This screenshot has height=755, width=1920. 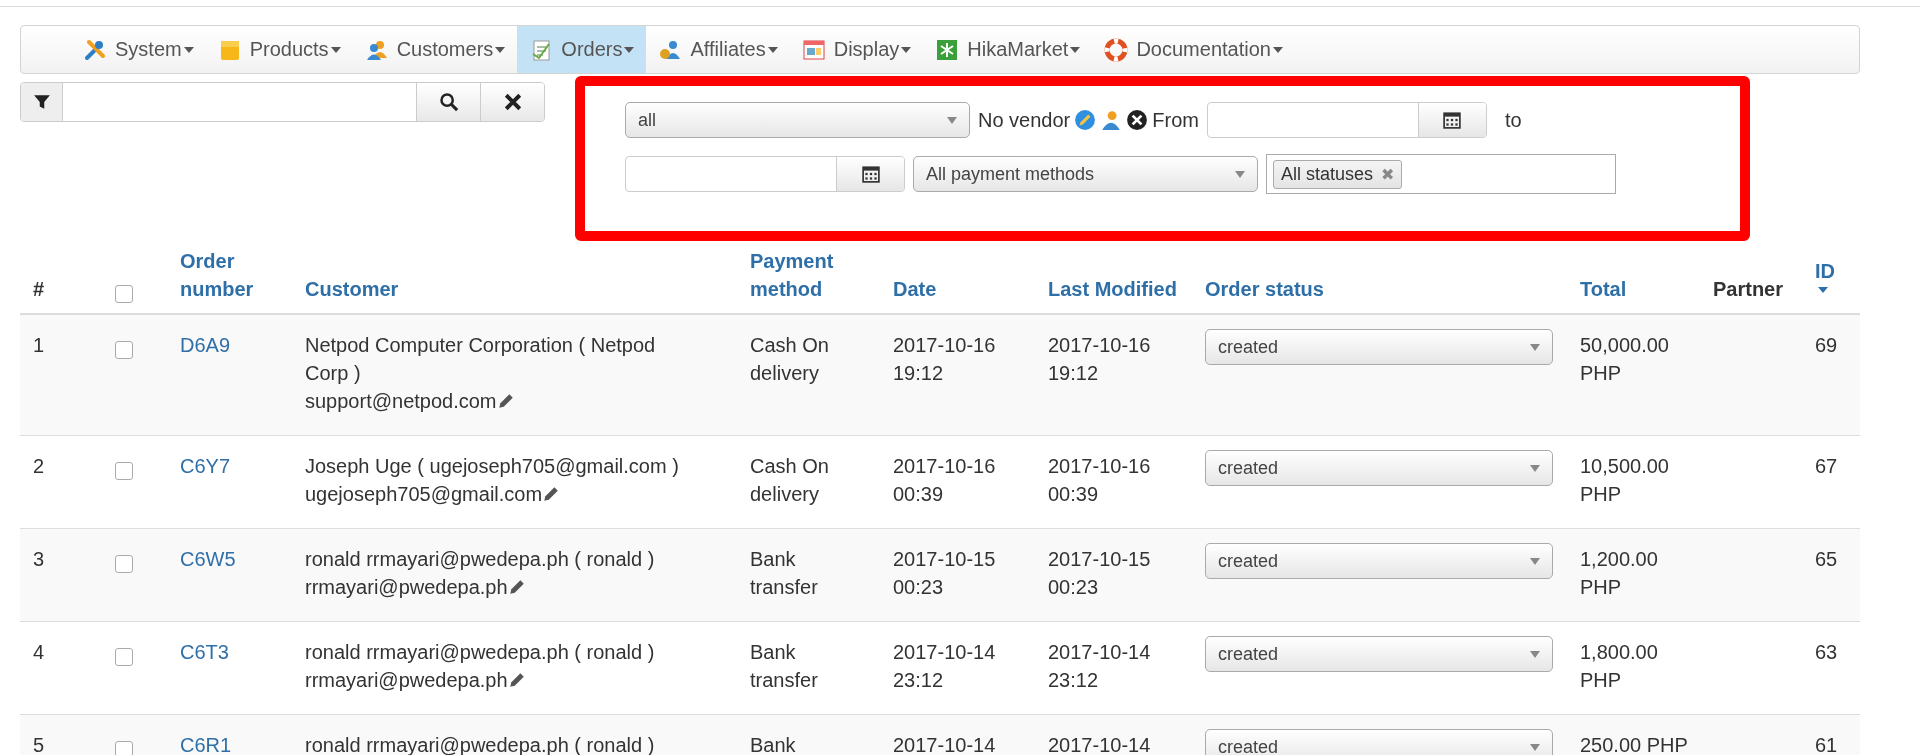 What do you see at coordinates (1826, 744) in the screenshot?
I see `order-id: 61` at bounding box center [1826, 744].